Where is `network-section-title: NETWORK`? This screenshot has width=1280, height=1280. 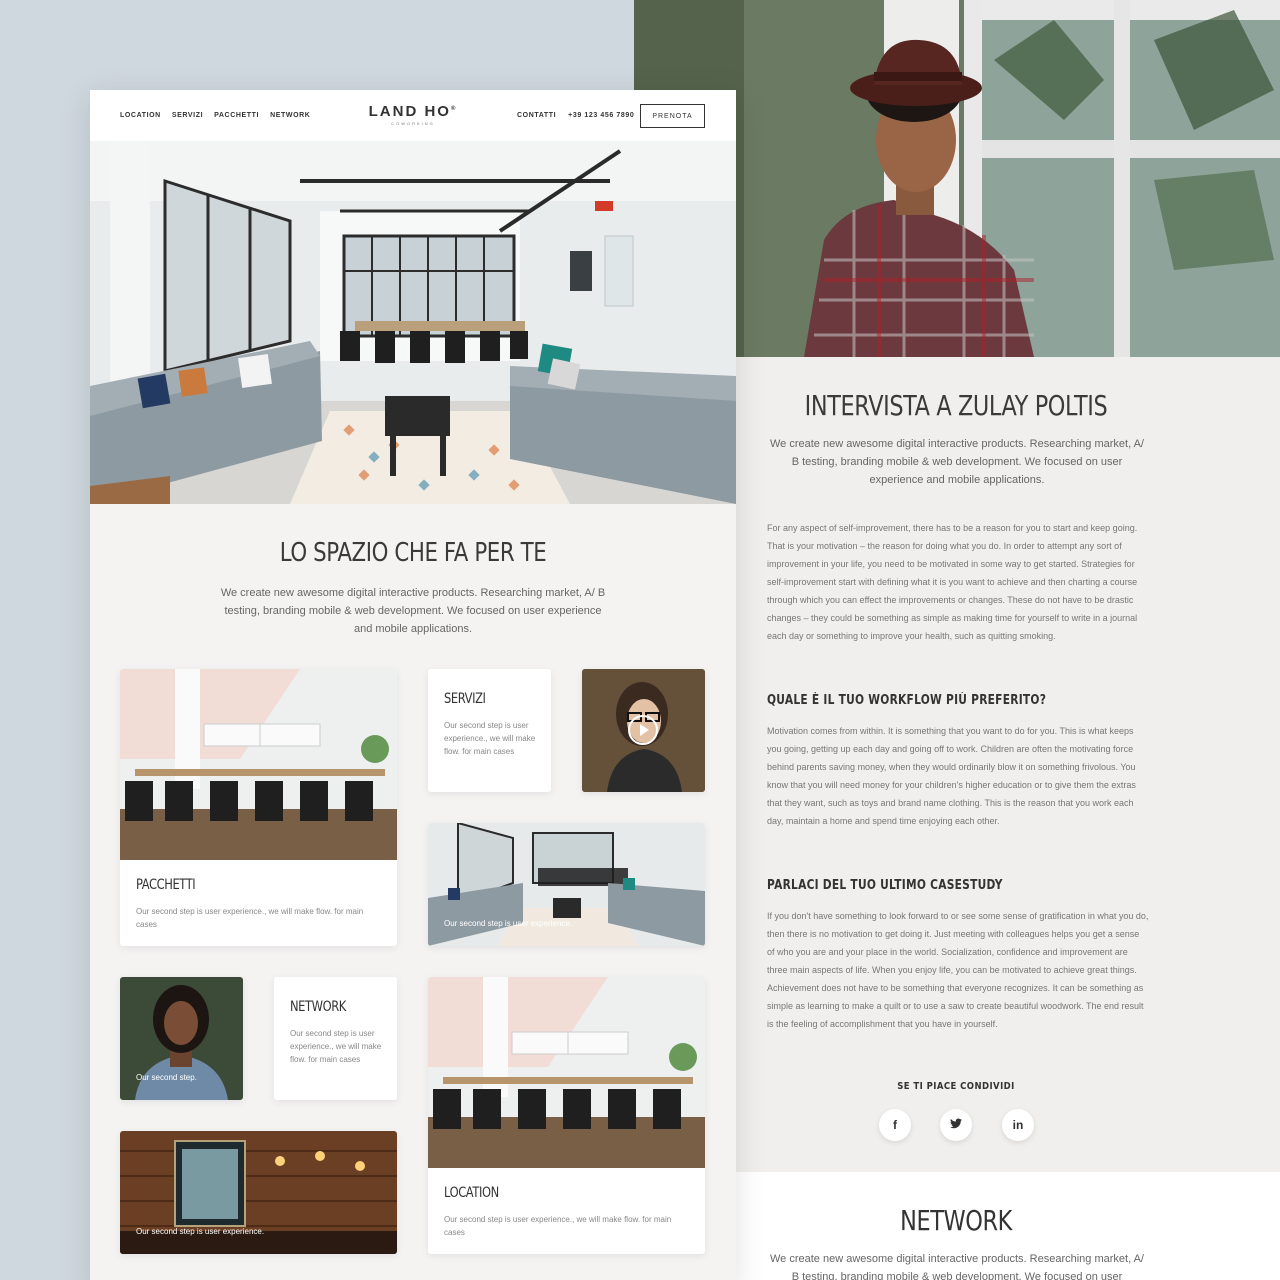 network-section-title: NETWORK is located at coordinates (956, 1220).